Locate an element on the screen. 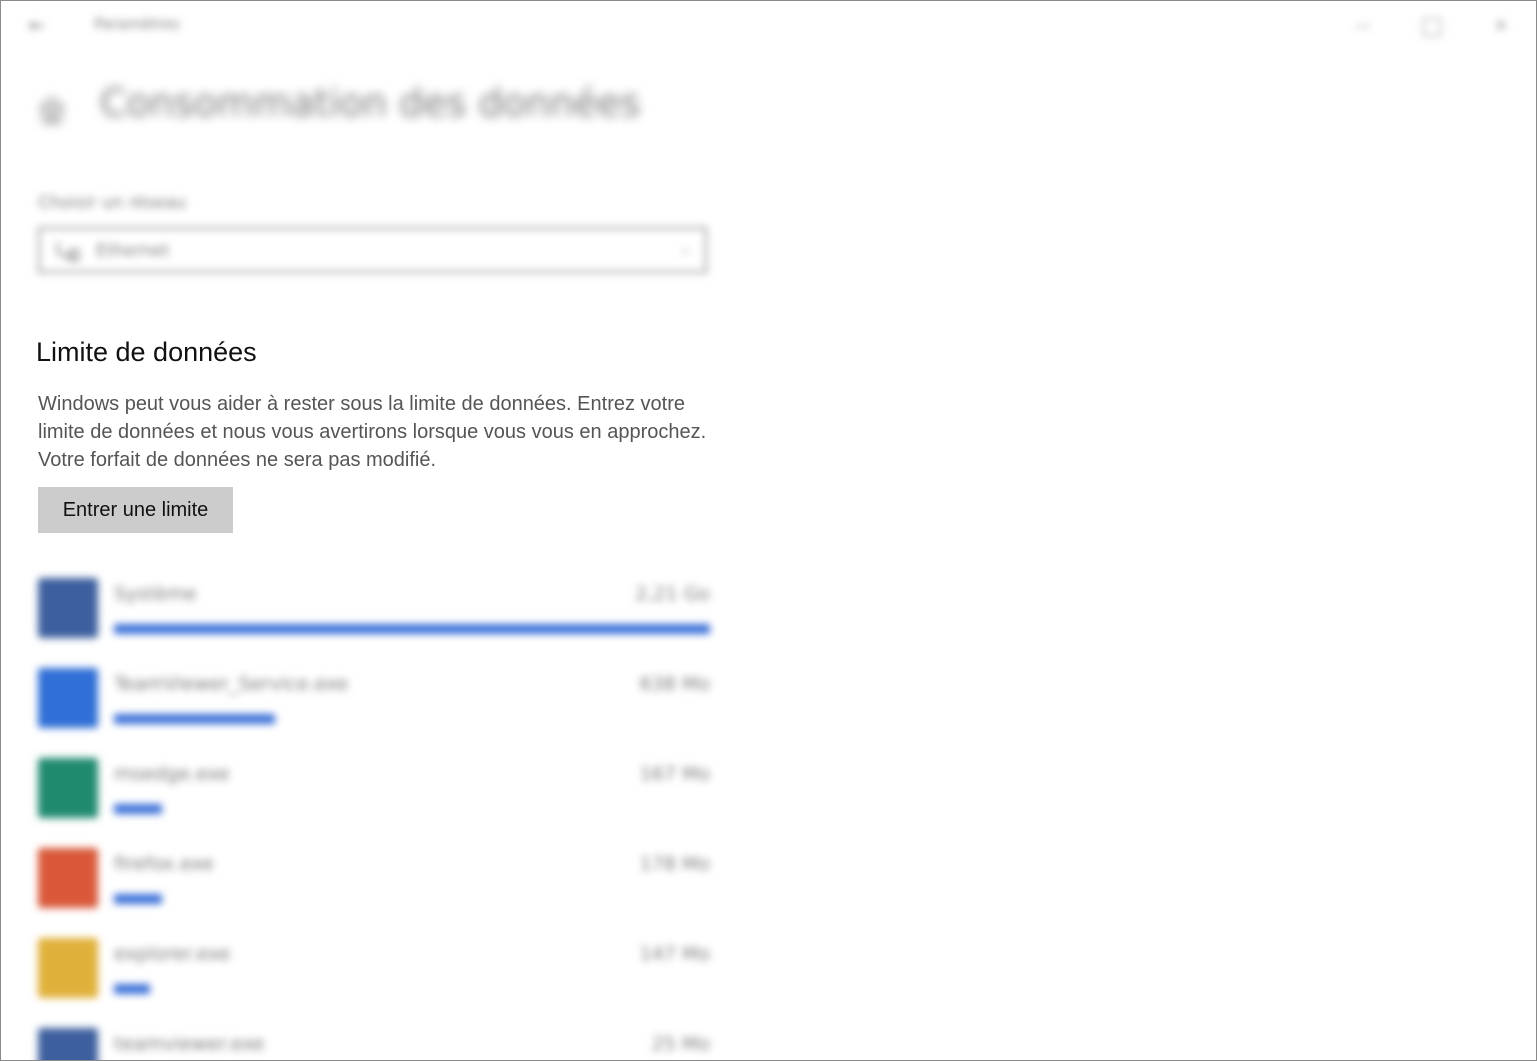  list-item: Système 2,21 Go is located at coordinates (374, 609).